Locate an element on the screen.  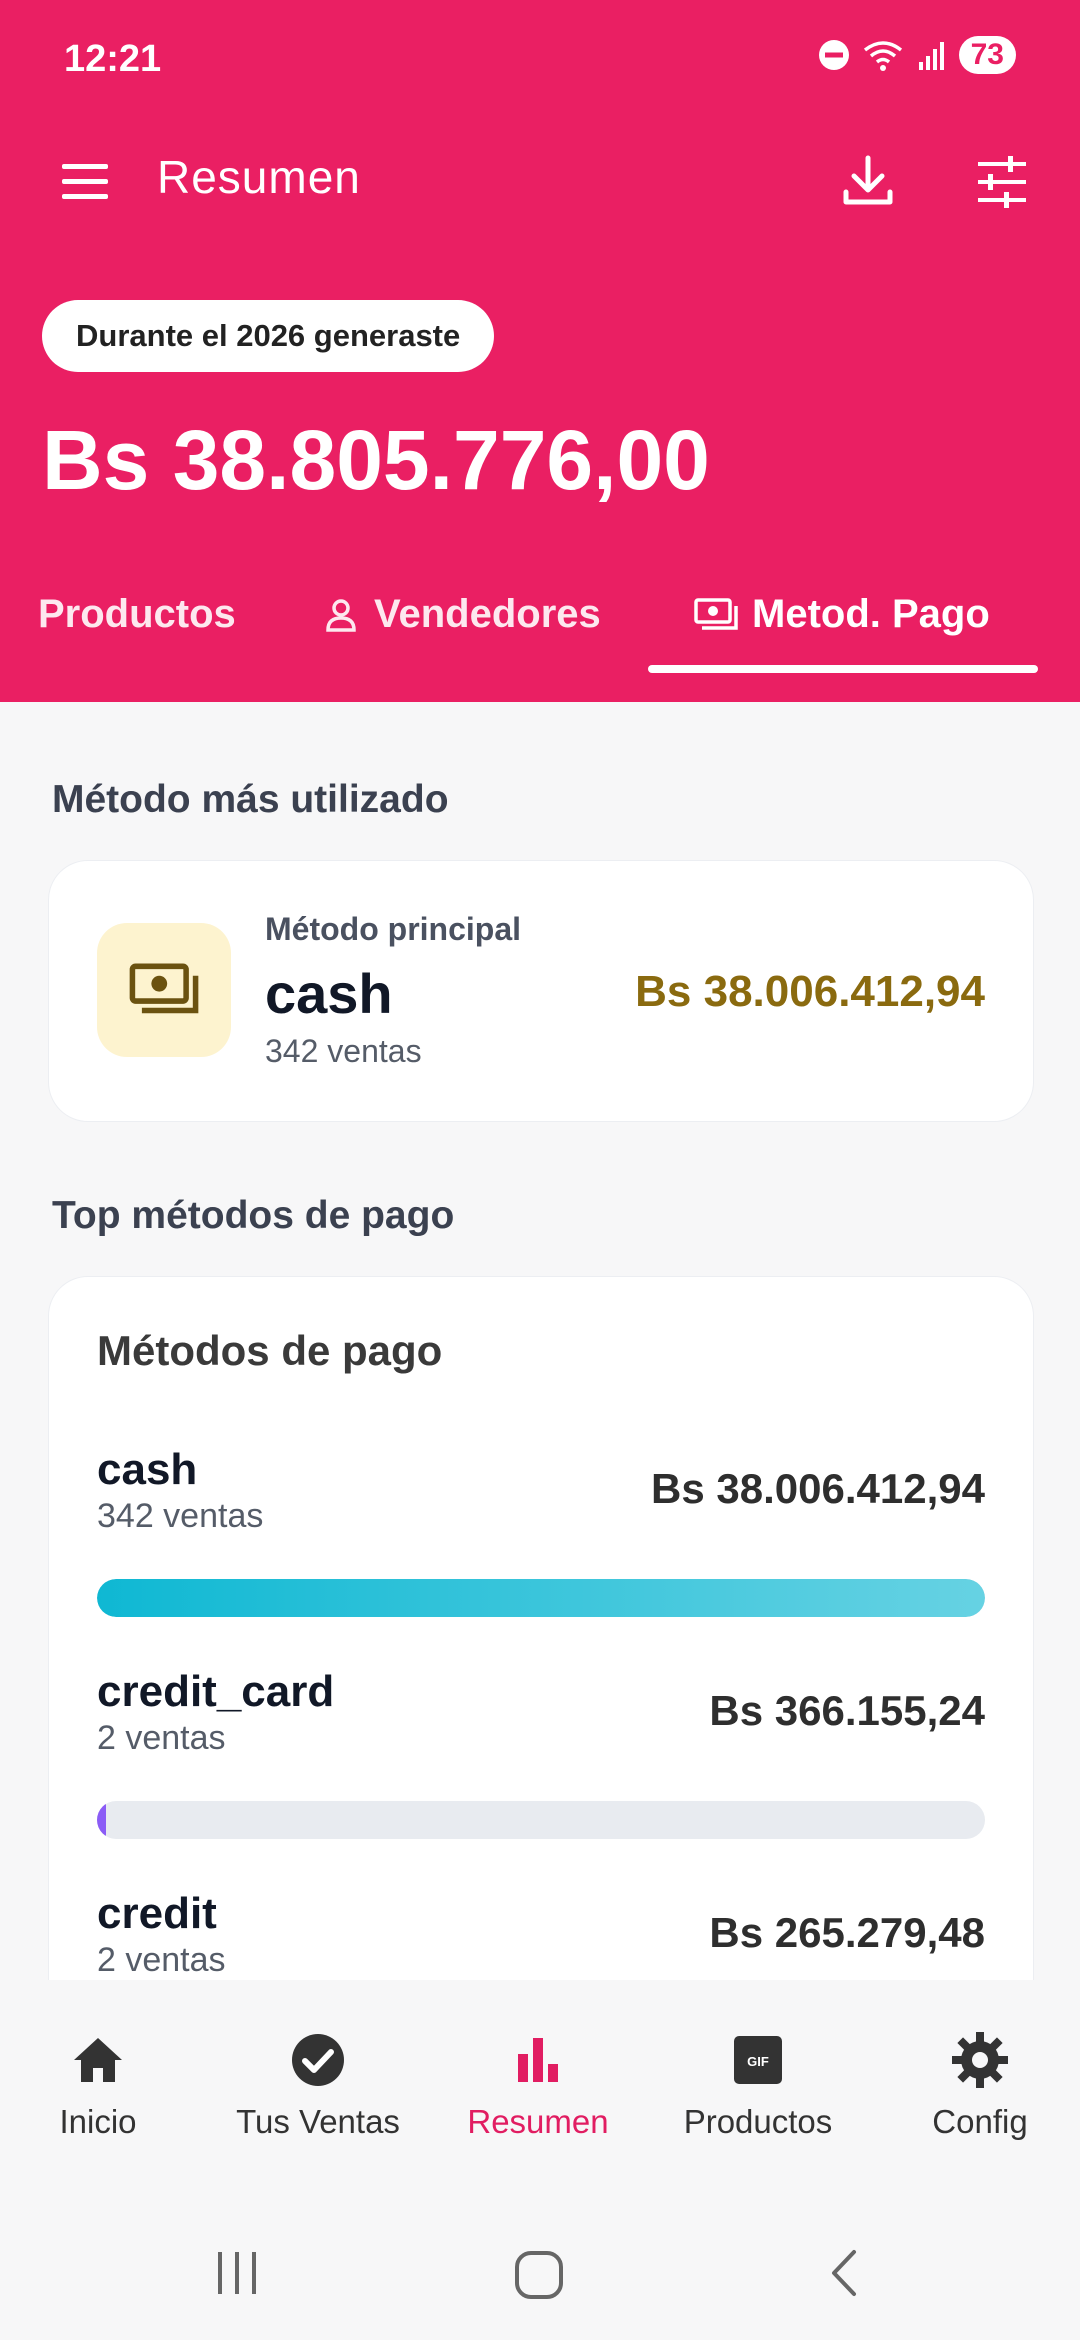
nav-productos: GIF Productos is located at coordinates (758, 2085).